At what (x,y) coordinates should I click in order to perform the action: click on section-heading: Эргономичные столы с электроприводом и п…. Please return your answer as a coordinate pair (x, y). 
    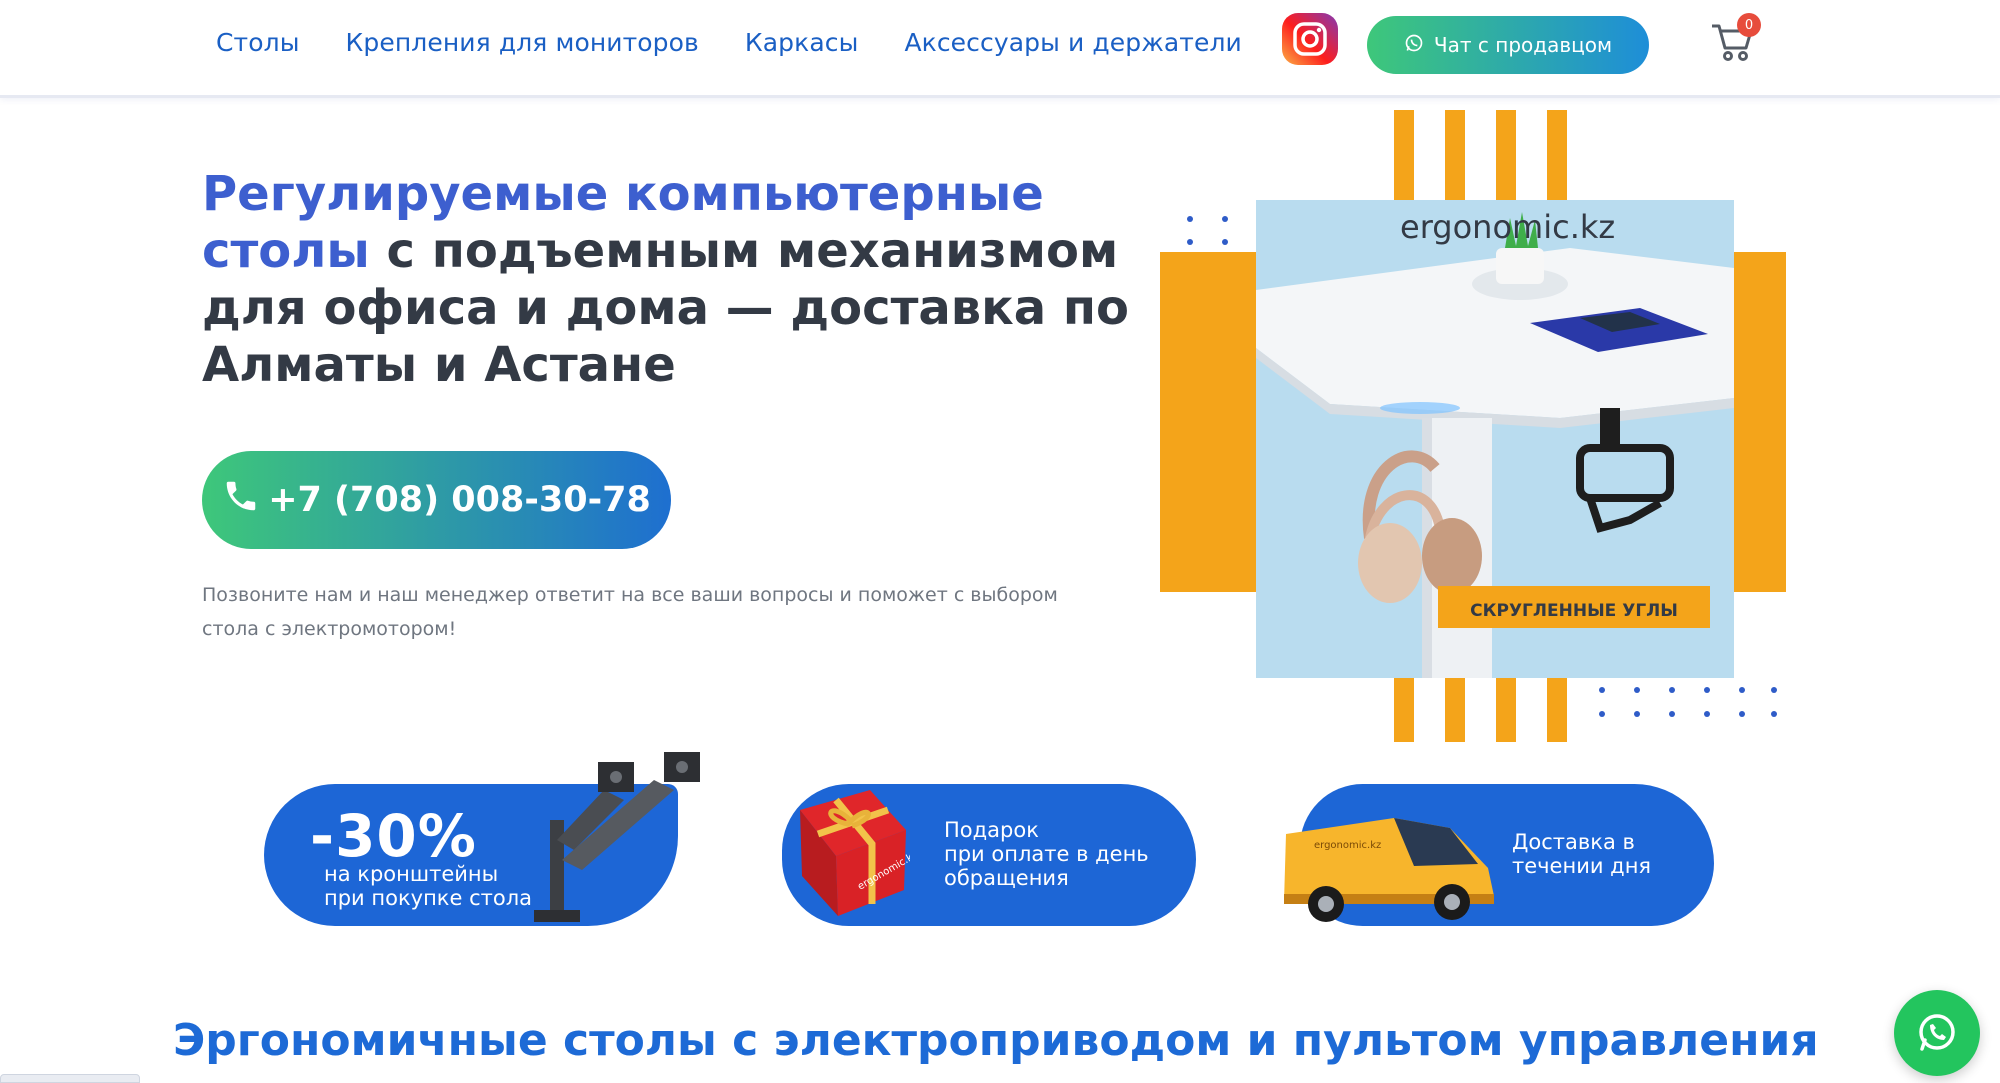
    Looking at the image, I should click on (996, 1040).